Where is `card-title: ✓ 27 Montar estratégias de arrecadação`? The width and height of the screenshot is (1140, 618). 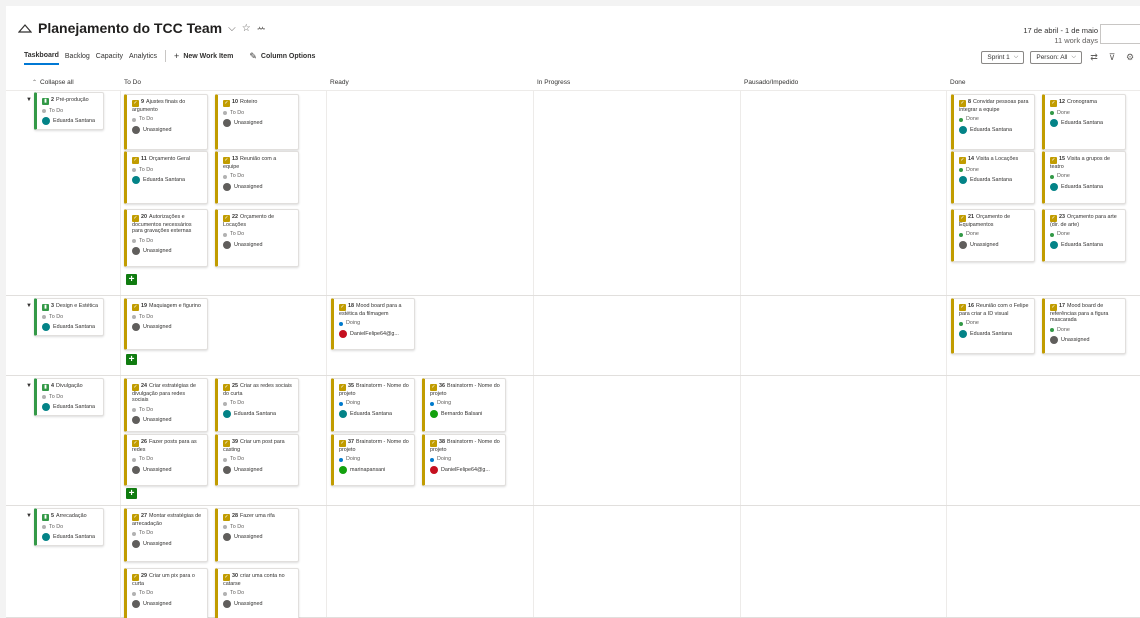 card-title: ✓ 27 Montar estratégias de arrecadação is located at coordinates (167, 520).